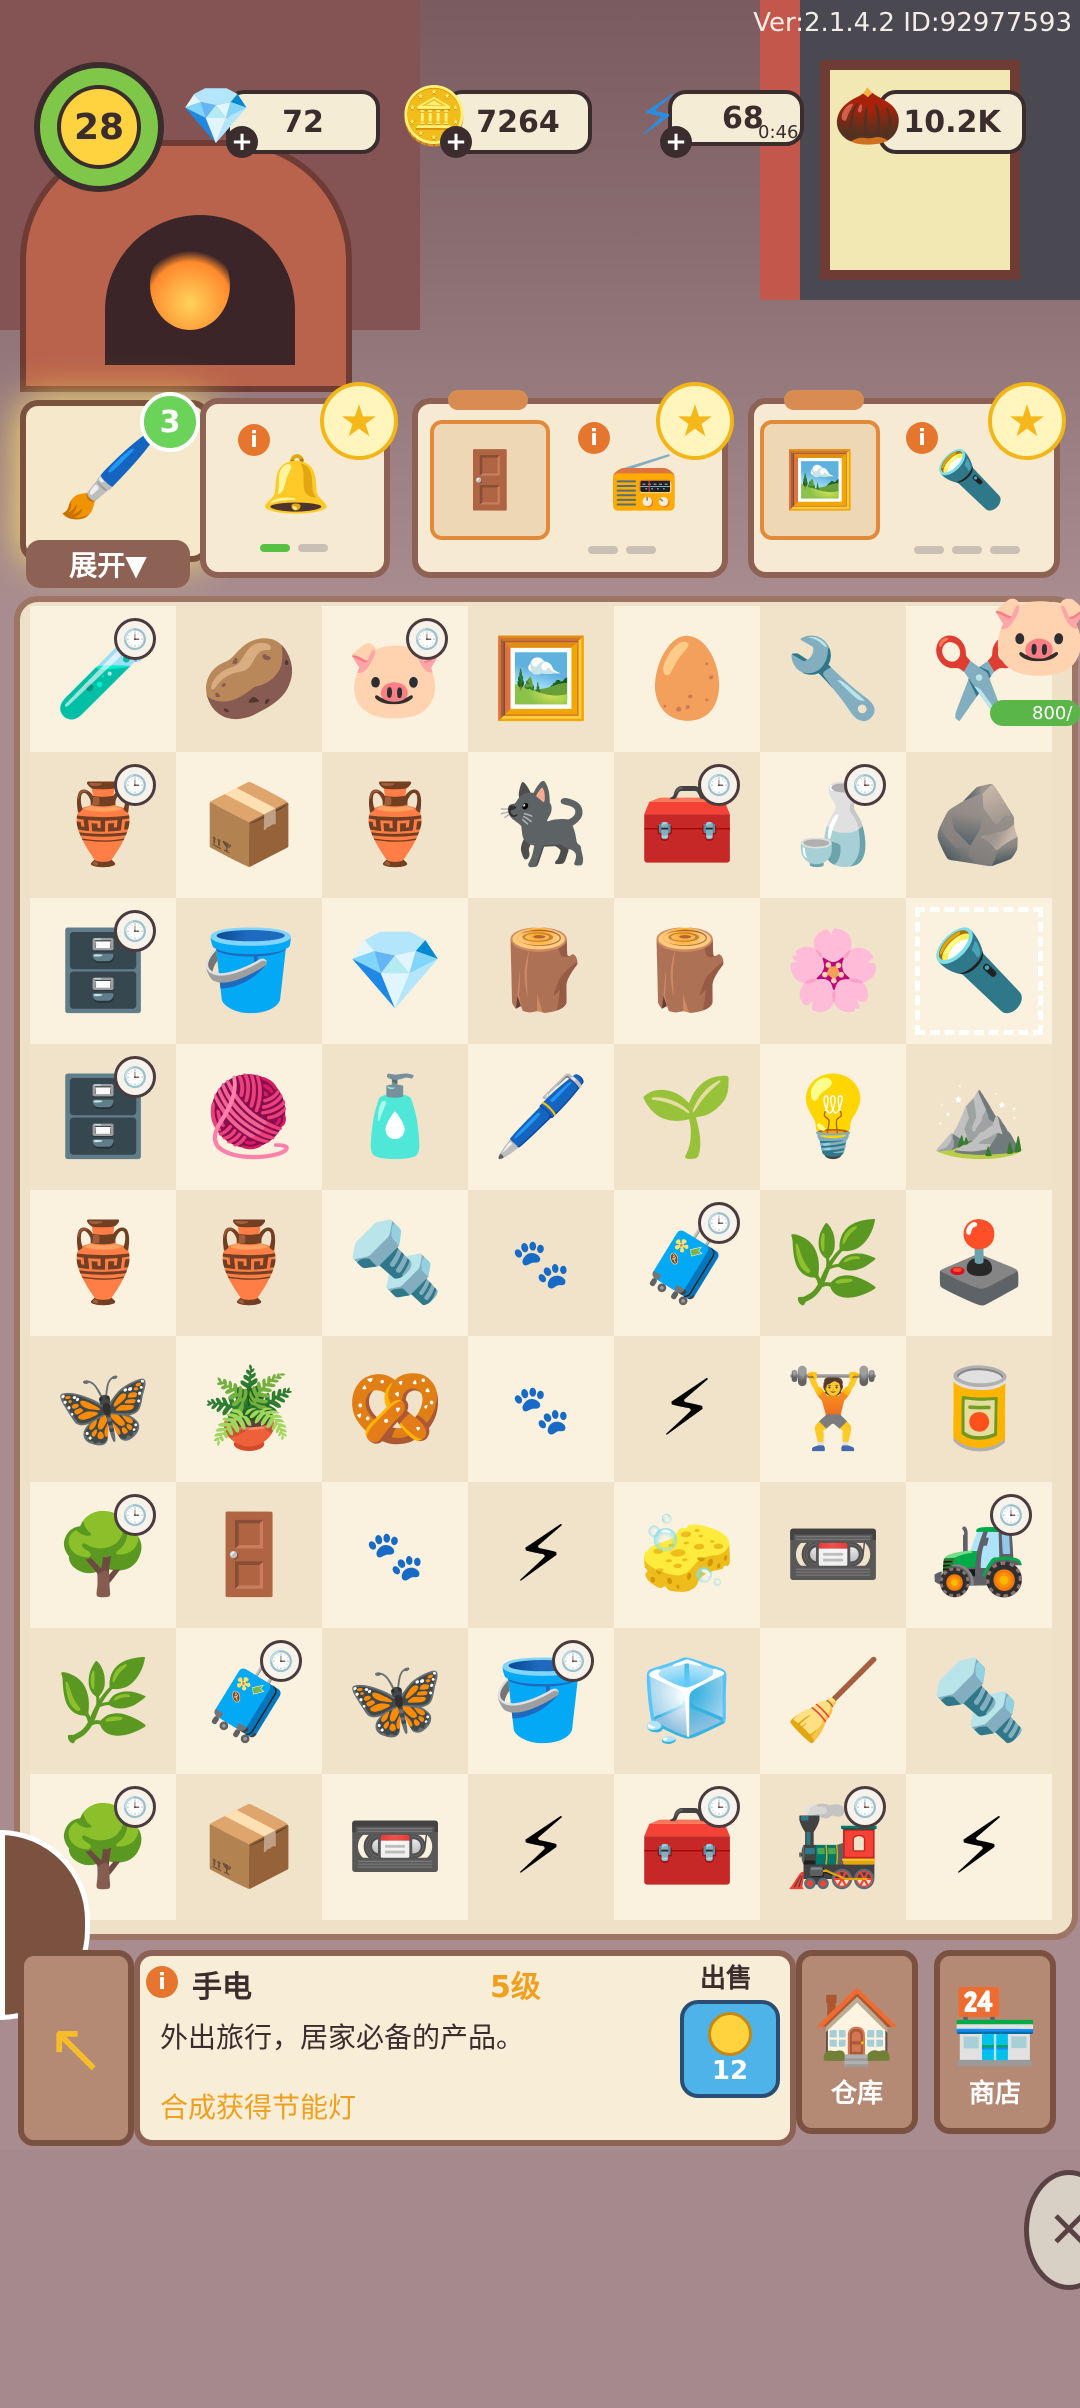  What do you see at coordinates (833, 1701) in the screenshot?
I see `board-cell: 🧹` at bounding box center [833, 1701].